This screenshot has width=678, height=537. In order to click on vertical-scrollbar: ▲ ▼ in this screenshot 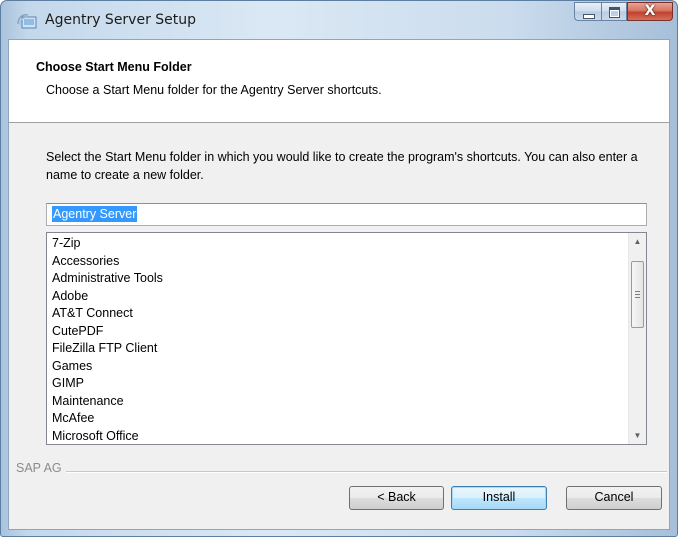, I will do `click(637, 338)`.